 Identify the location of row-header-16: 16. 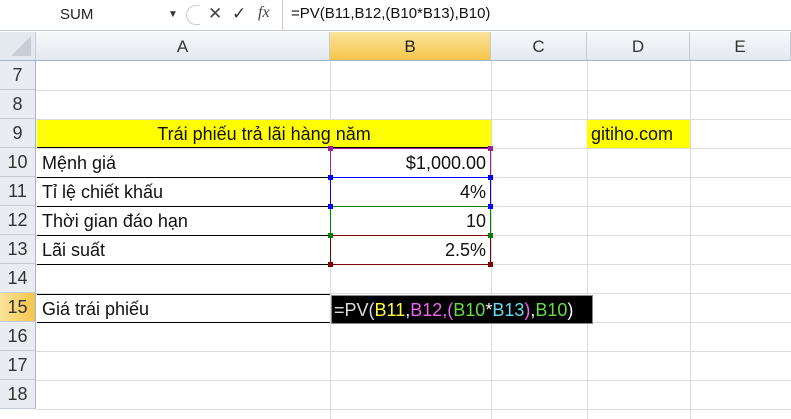
(18, 336).